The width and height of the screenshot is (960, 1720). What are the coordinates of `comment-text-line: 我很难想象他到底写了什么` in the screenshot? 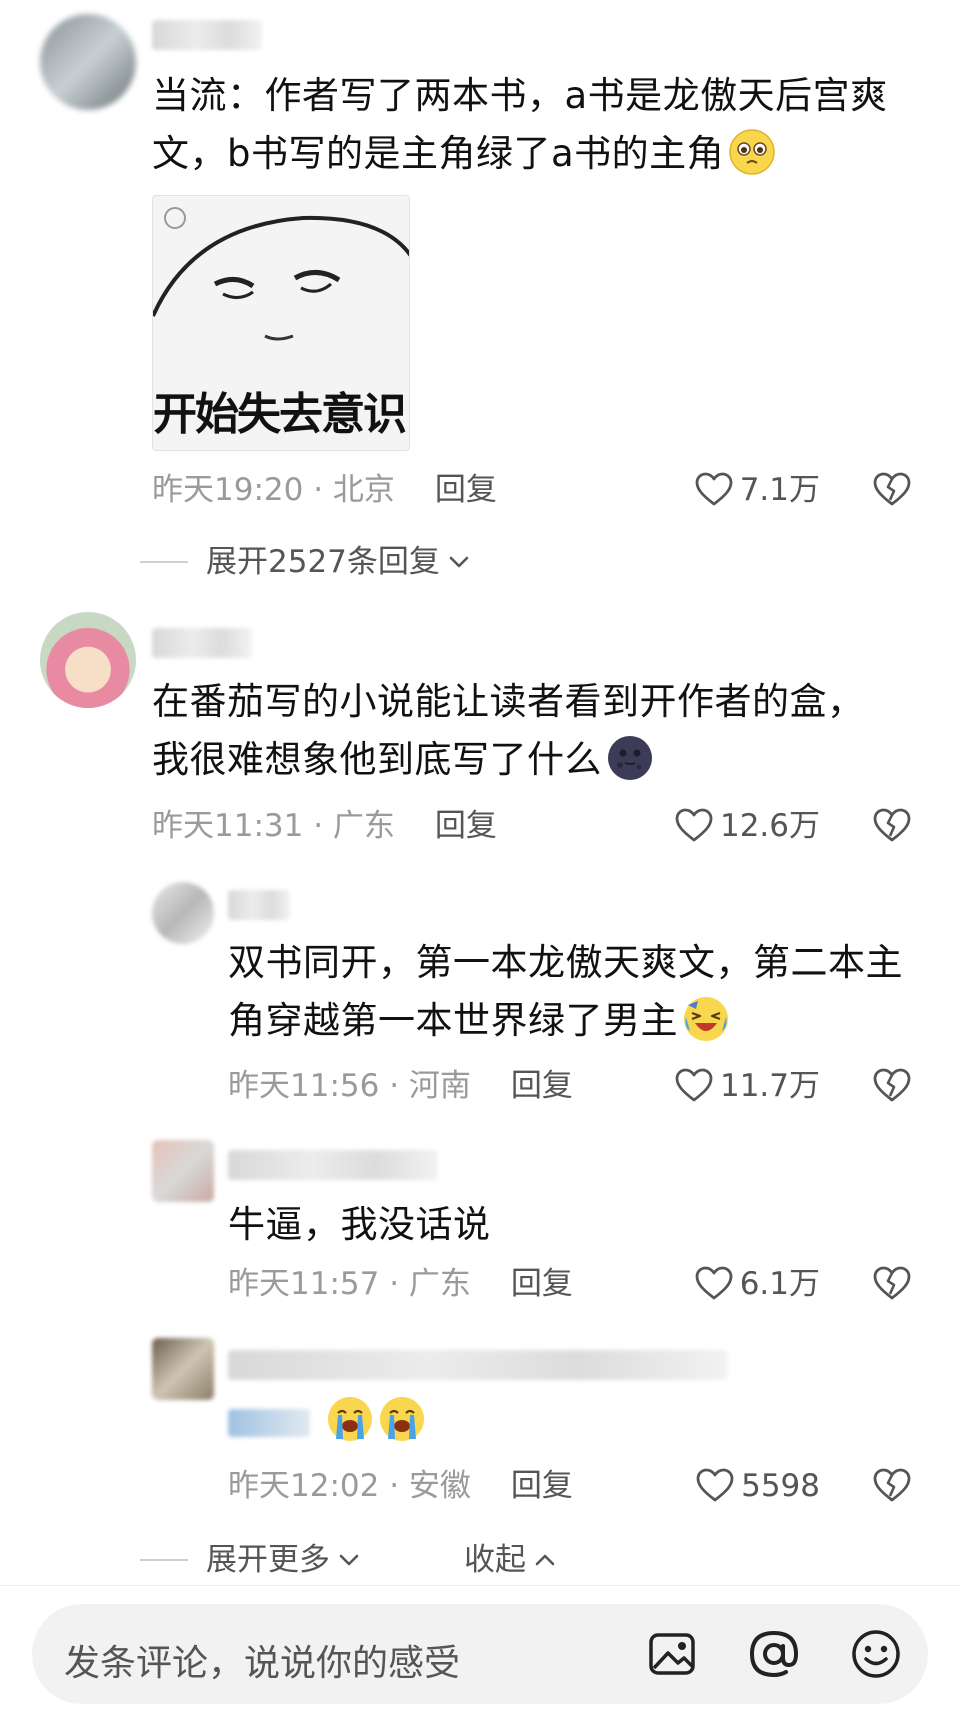 It's located at (377, 759).